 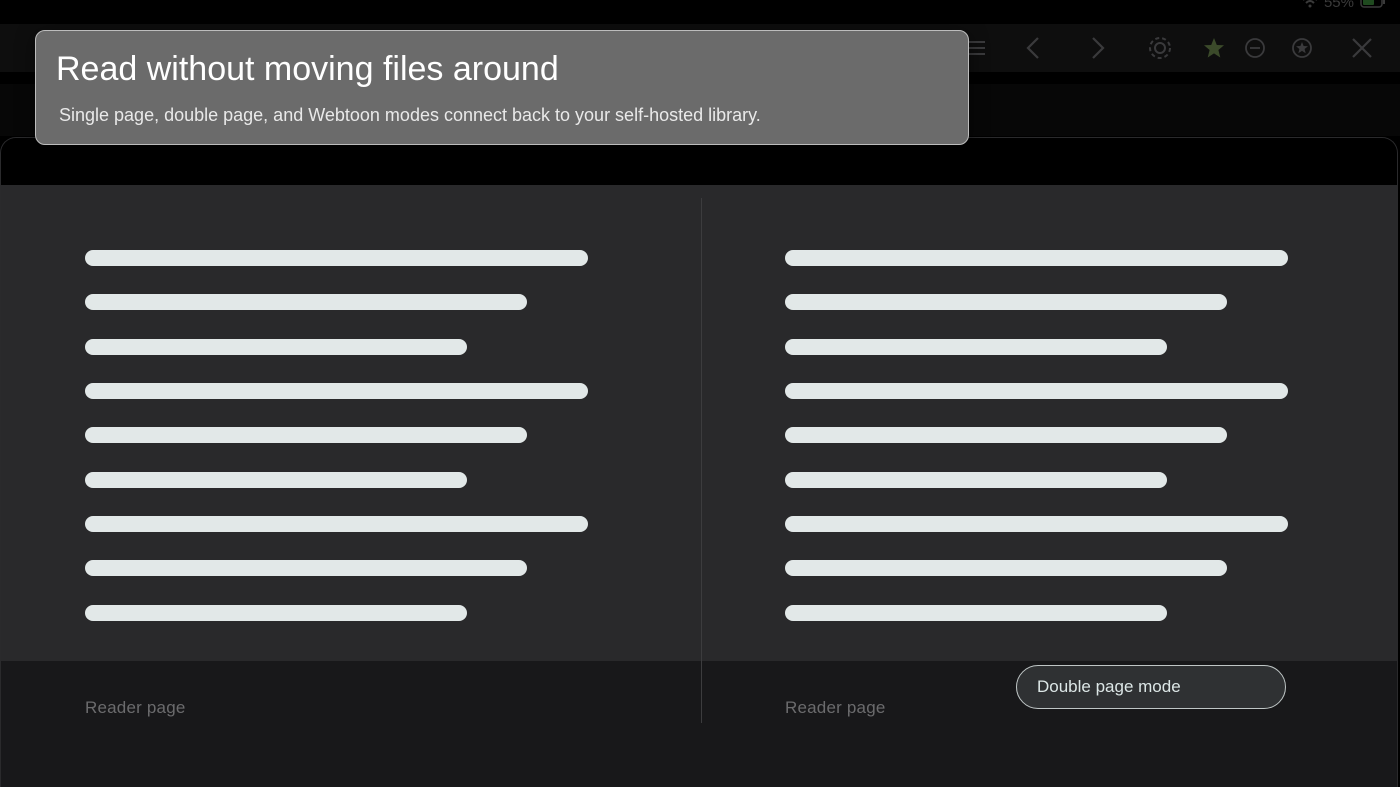 What do you see at coordinates (135, 707) in the screenshot?
I see `left-page-label: Reader page` at bounding box center [135, 707].